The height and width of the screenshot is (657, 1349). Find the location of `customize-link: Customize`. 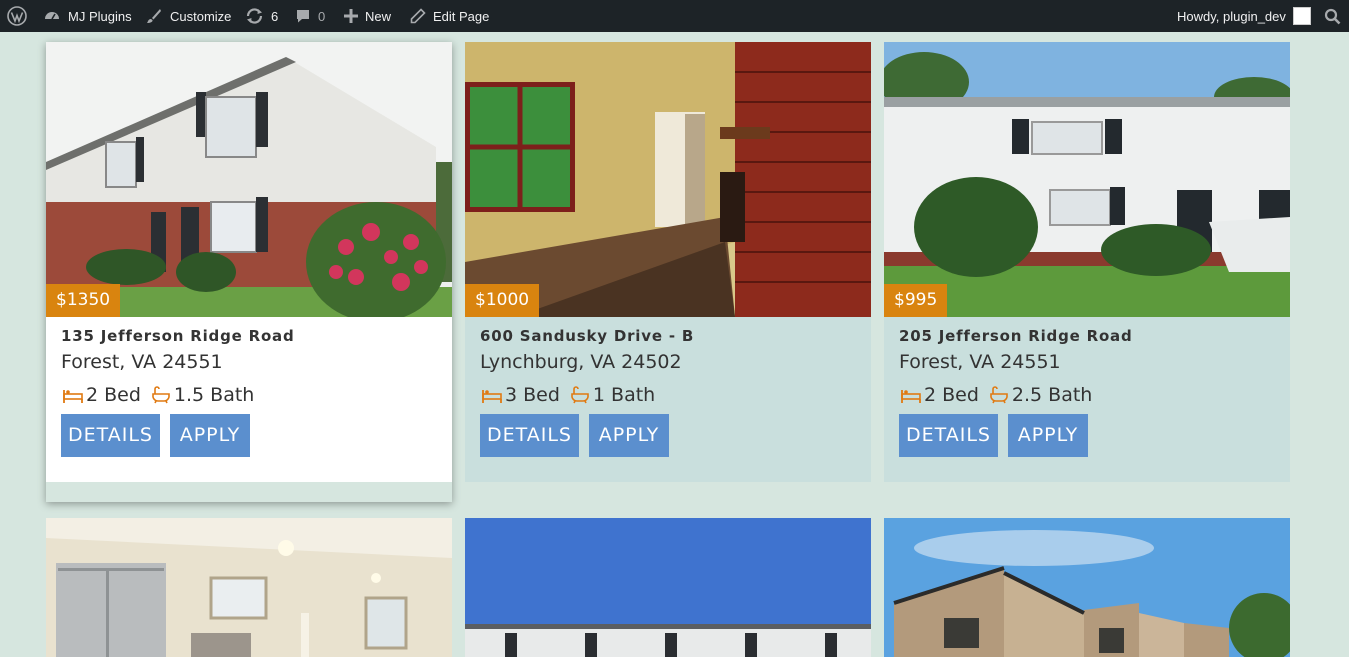

customize-link: Customize is located at coordinates (188, 16).